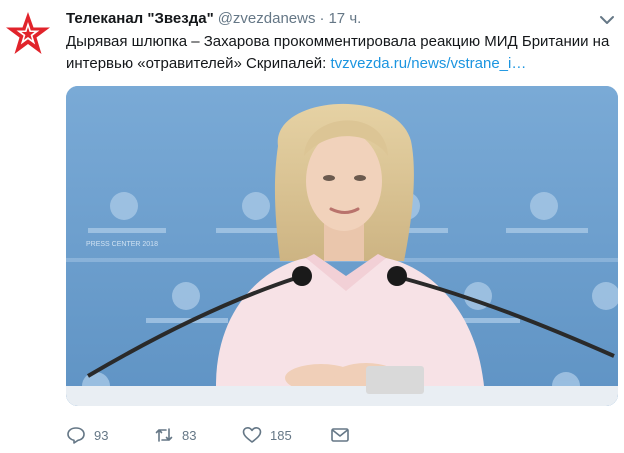 The image size is (624, 453). I want to click on heart-icon, so click(252, 435).